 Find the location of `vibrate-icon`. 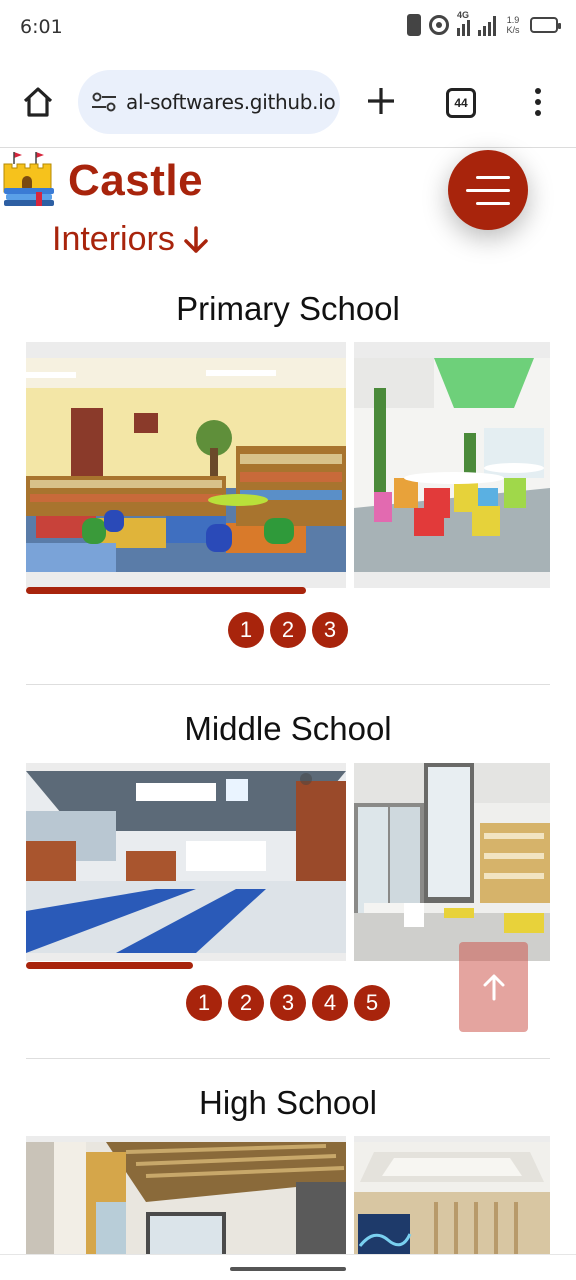

vibrate-icon is located at coordinates (414, 25).